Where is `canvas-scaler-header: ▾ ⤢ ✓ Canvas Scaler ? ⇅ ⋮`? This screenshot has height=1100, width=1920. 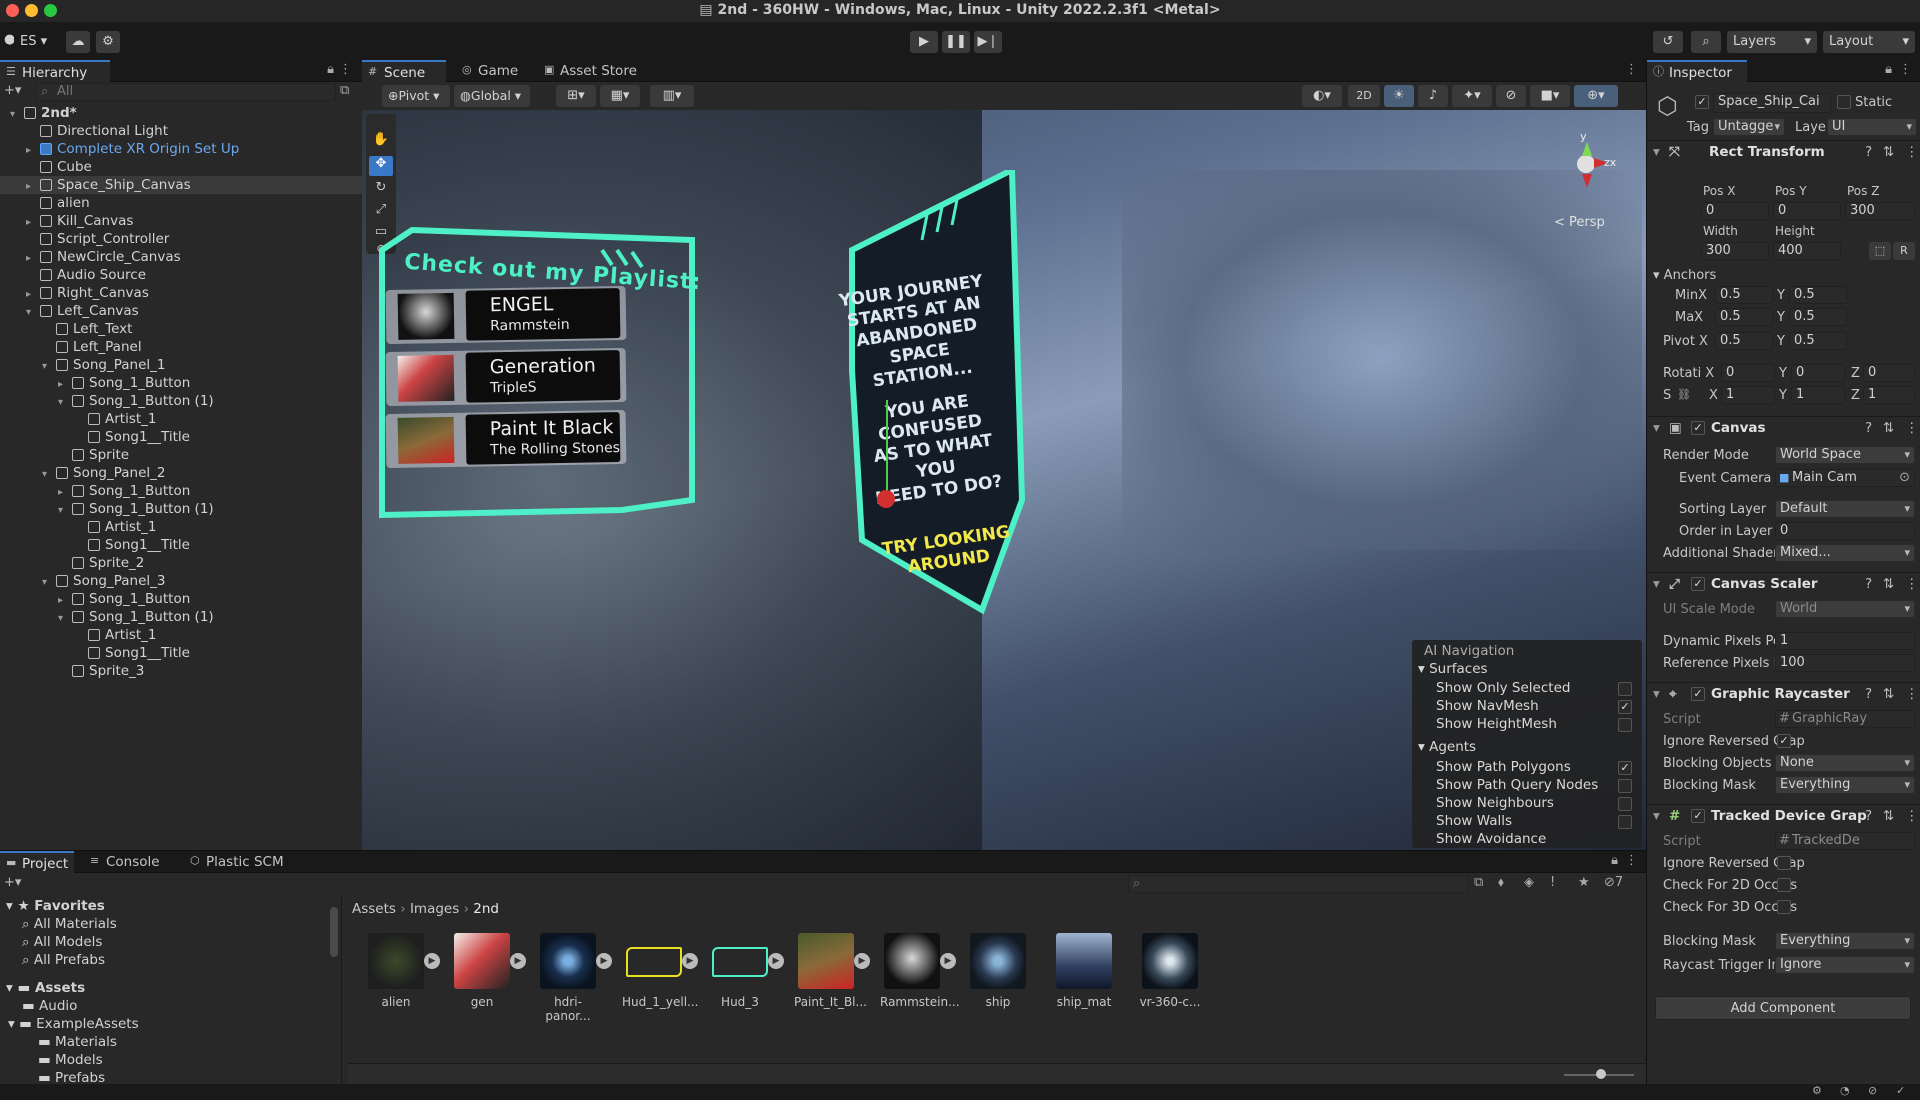
canvas-scaler-header: ▾ ⤢ ✓ Canvas Scaler ? ⇅ ⋮ is located at coordinates (1783, 583).